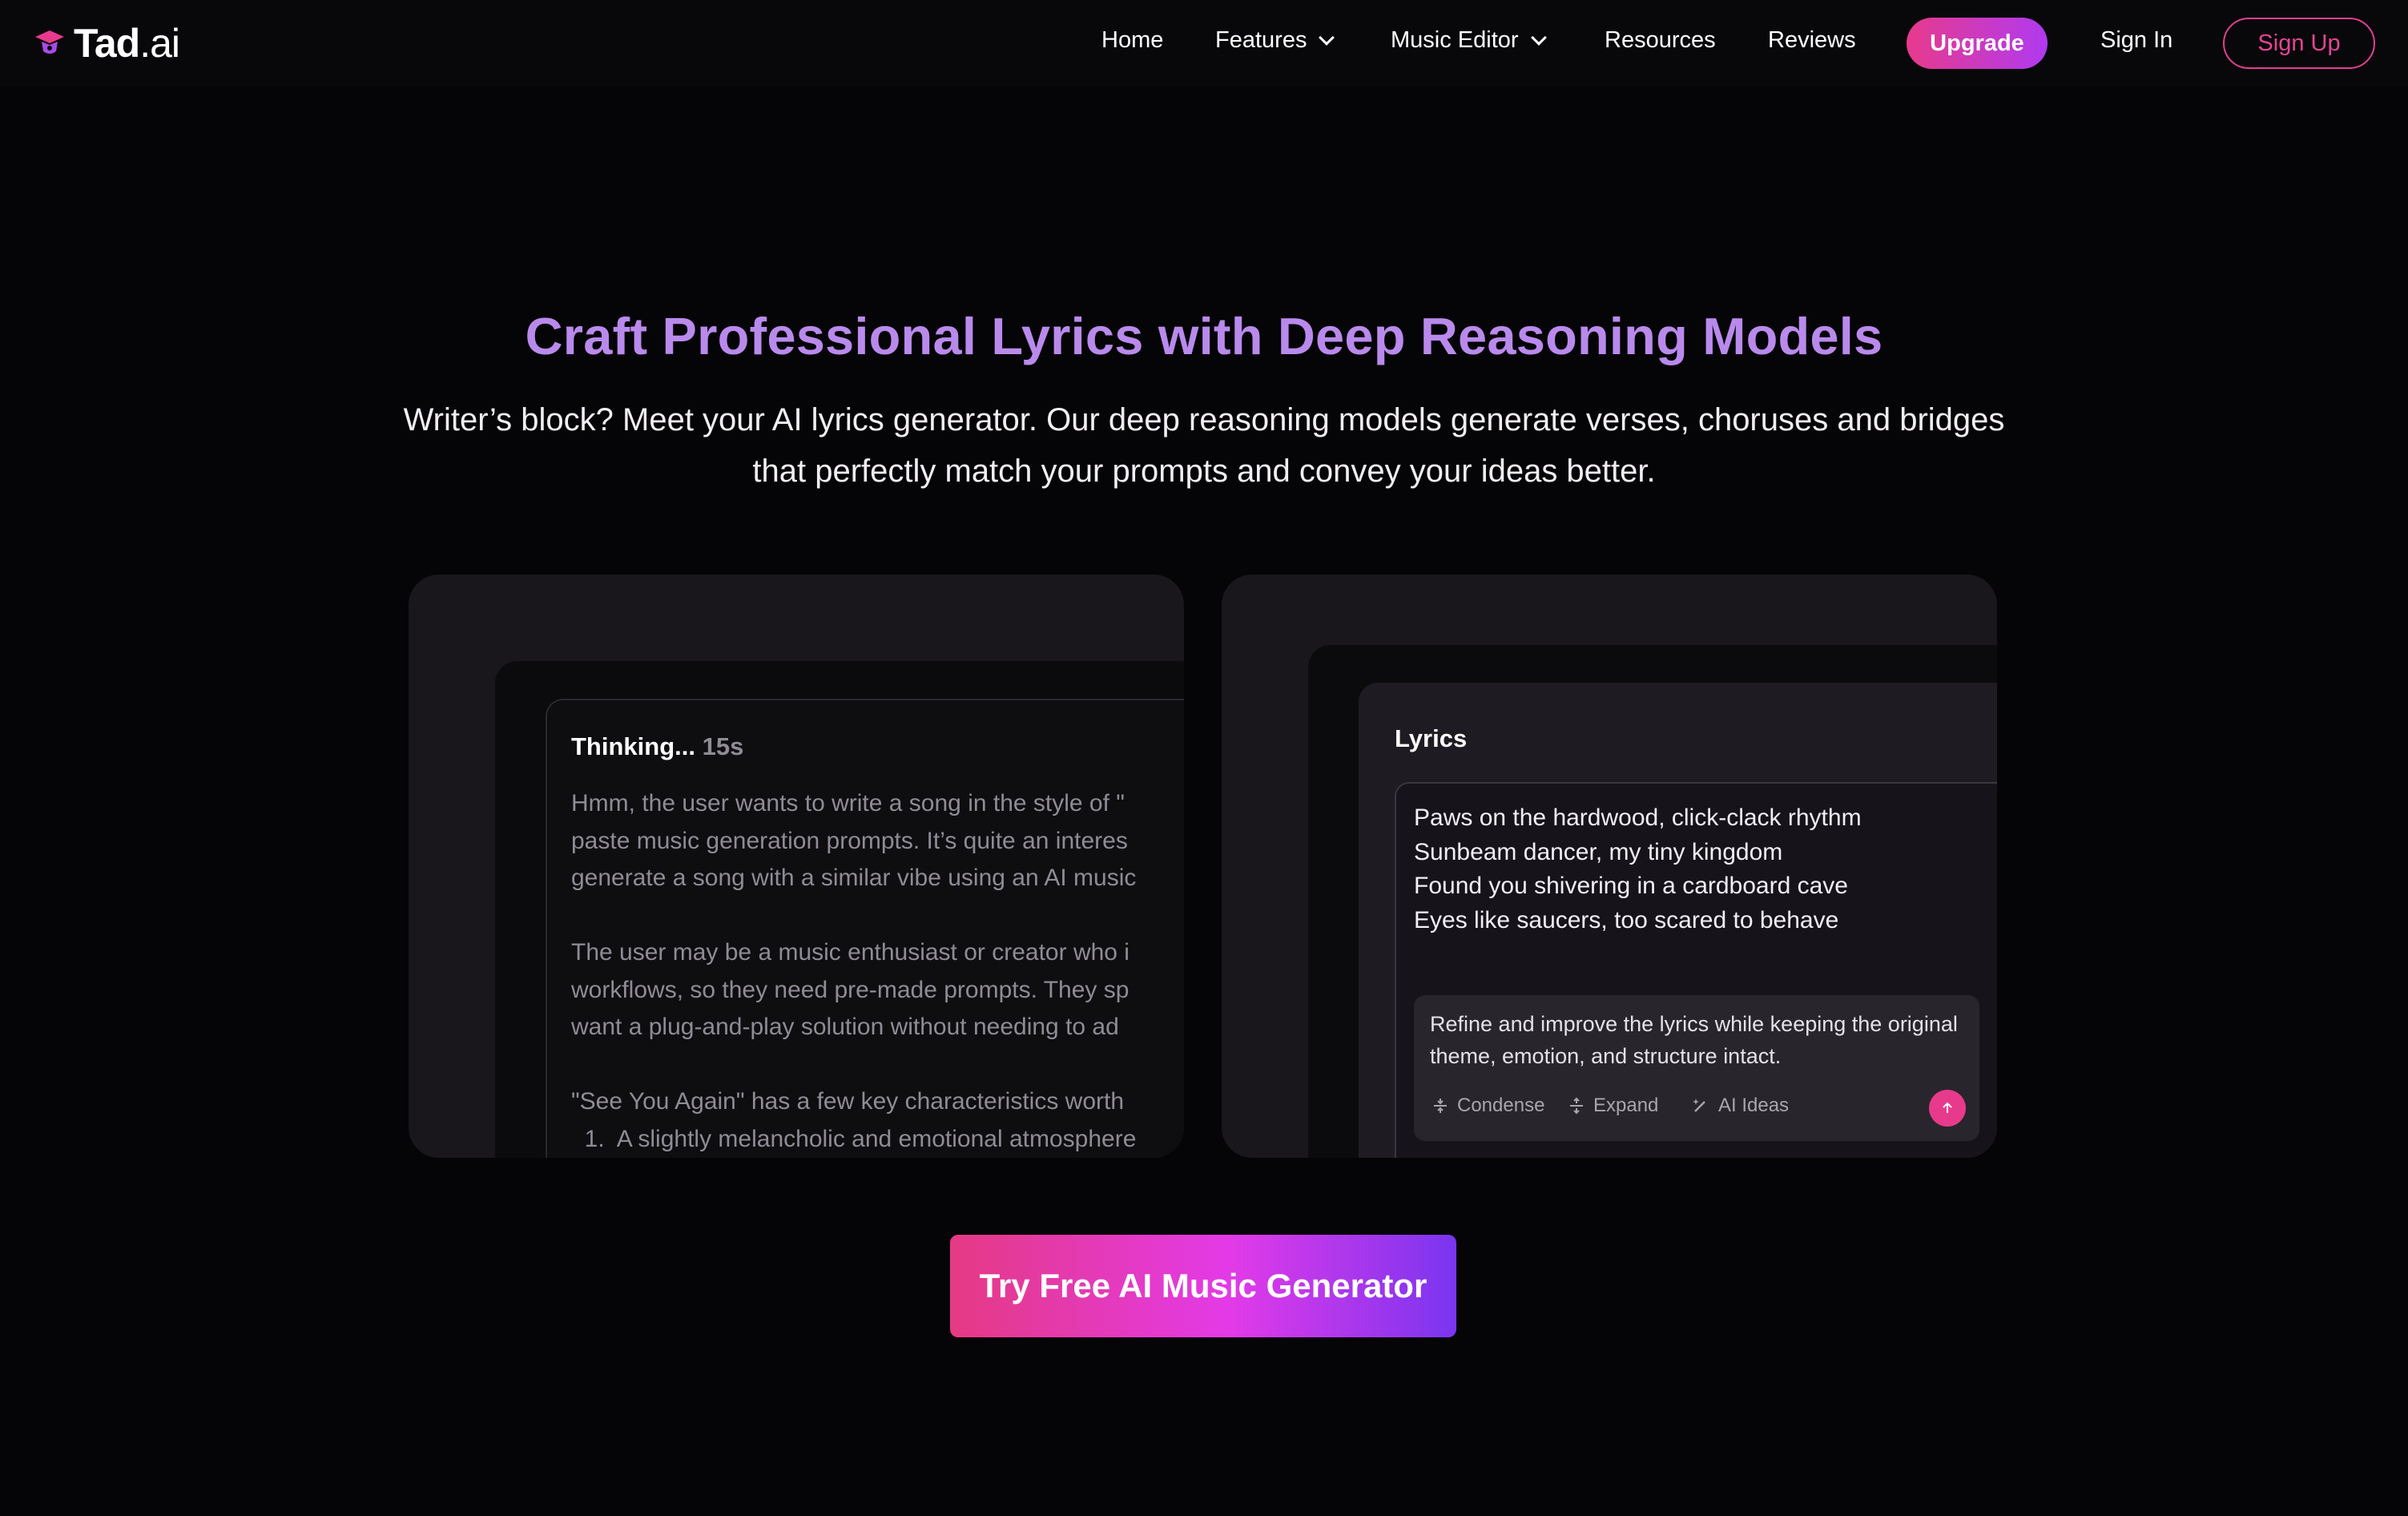  I want to click on magic-wand-icon, so click(1699, 1105).